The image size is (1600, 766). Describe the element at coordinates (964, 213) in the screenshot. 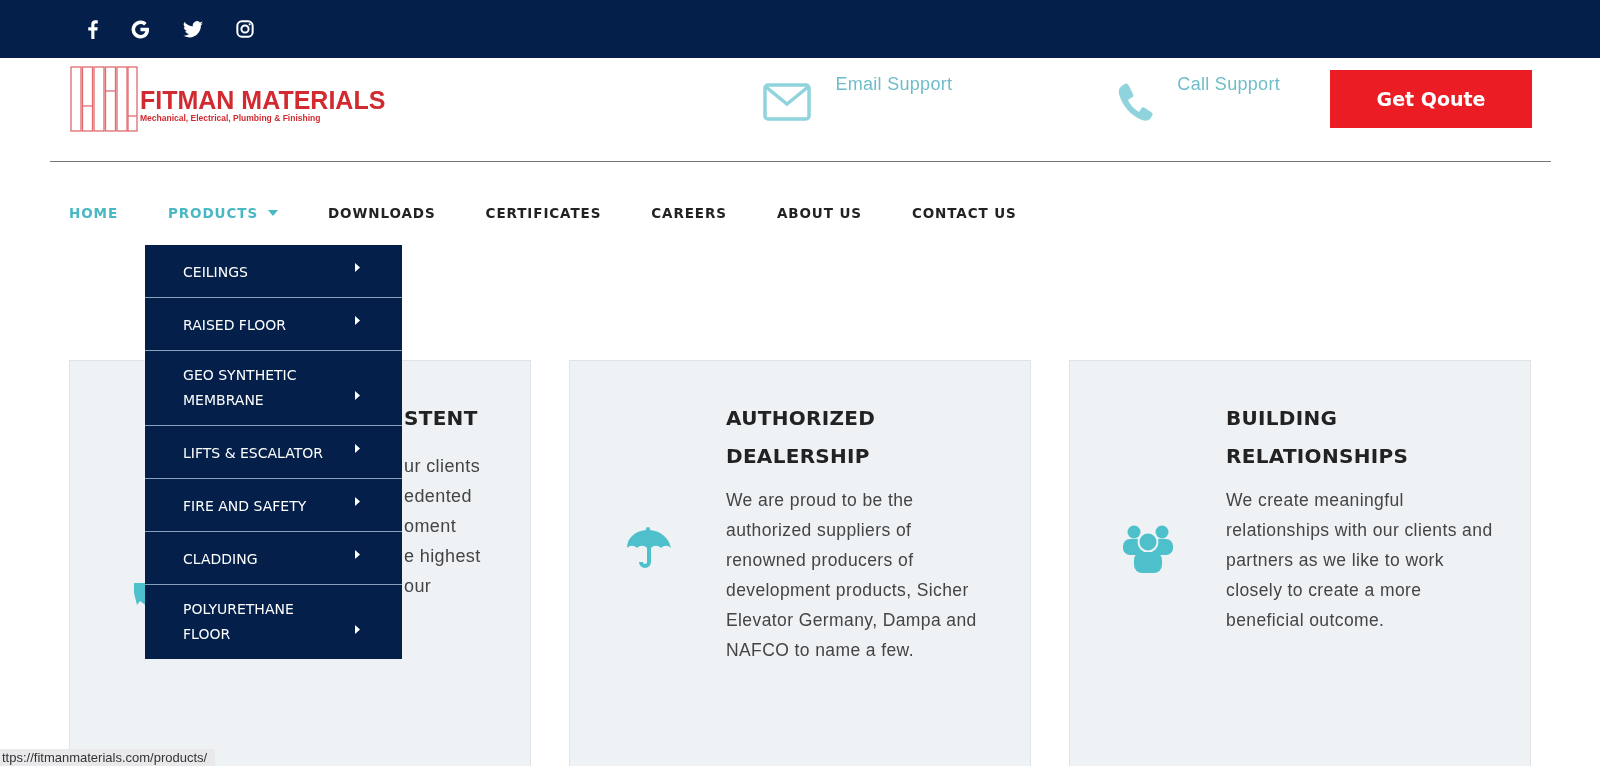

I see `nav-link: CONTACT US` at that location.